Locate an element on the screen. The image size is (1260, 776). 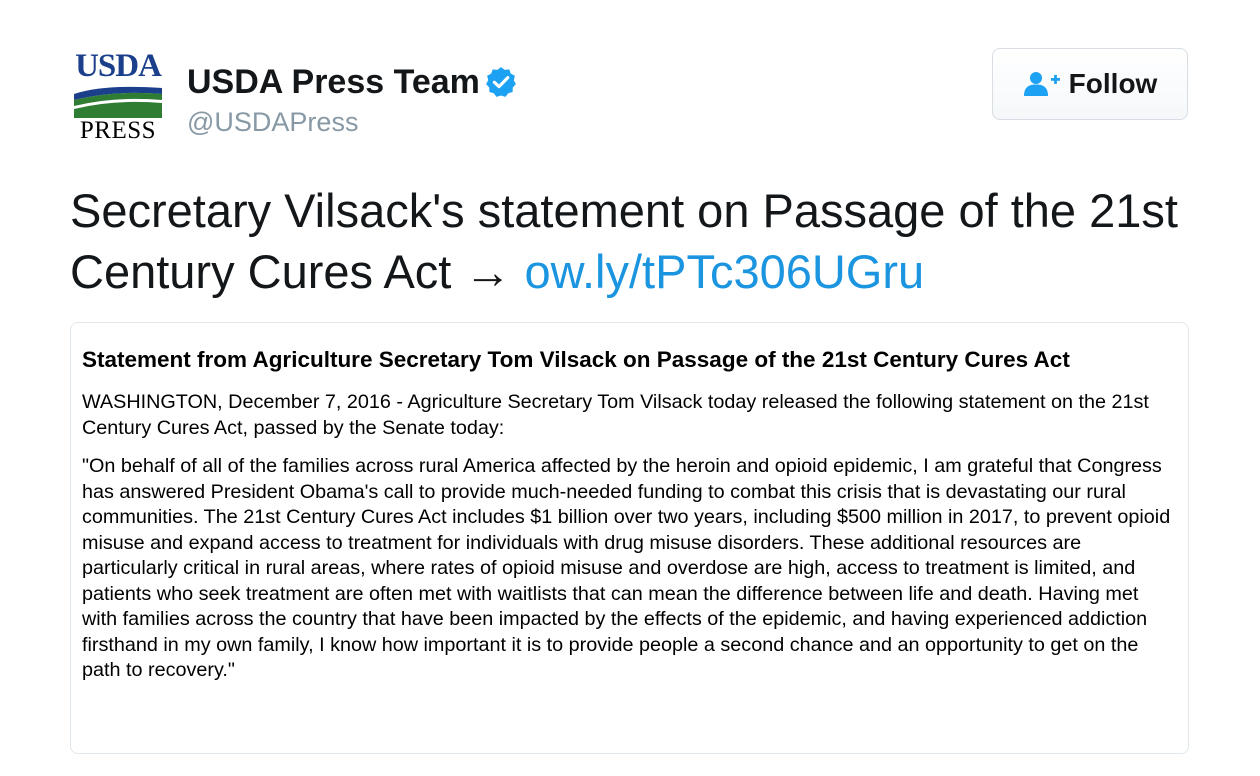
usda-logo-text: USDA is located at coordinates (118, 66).